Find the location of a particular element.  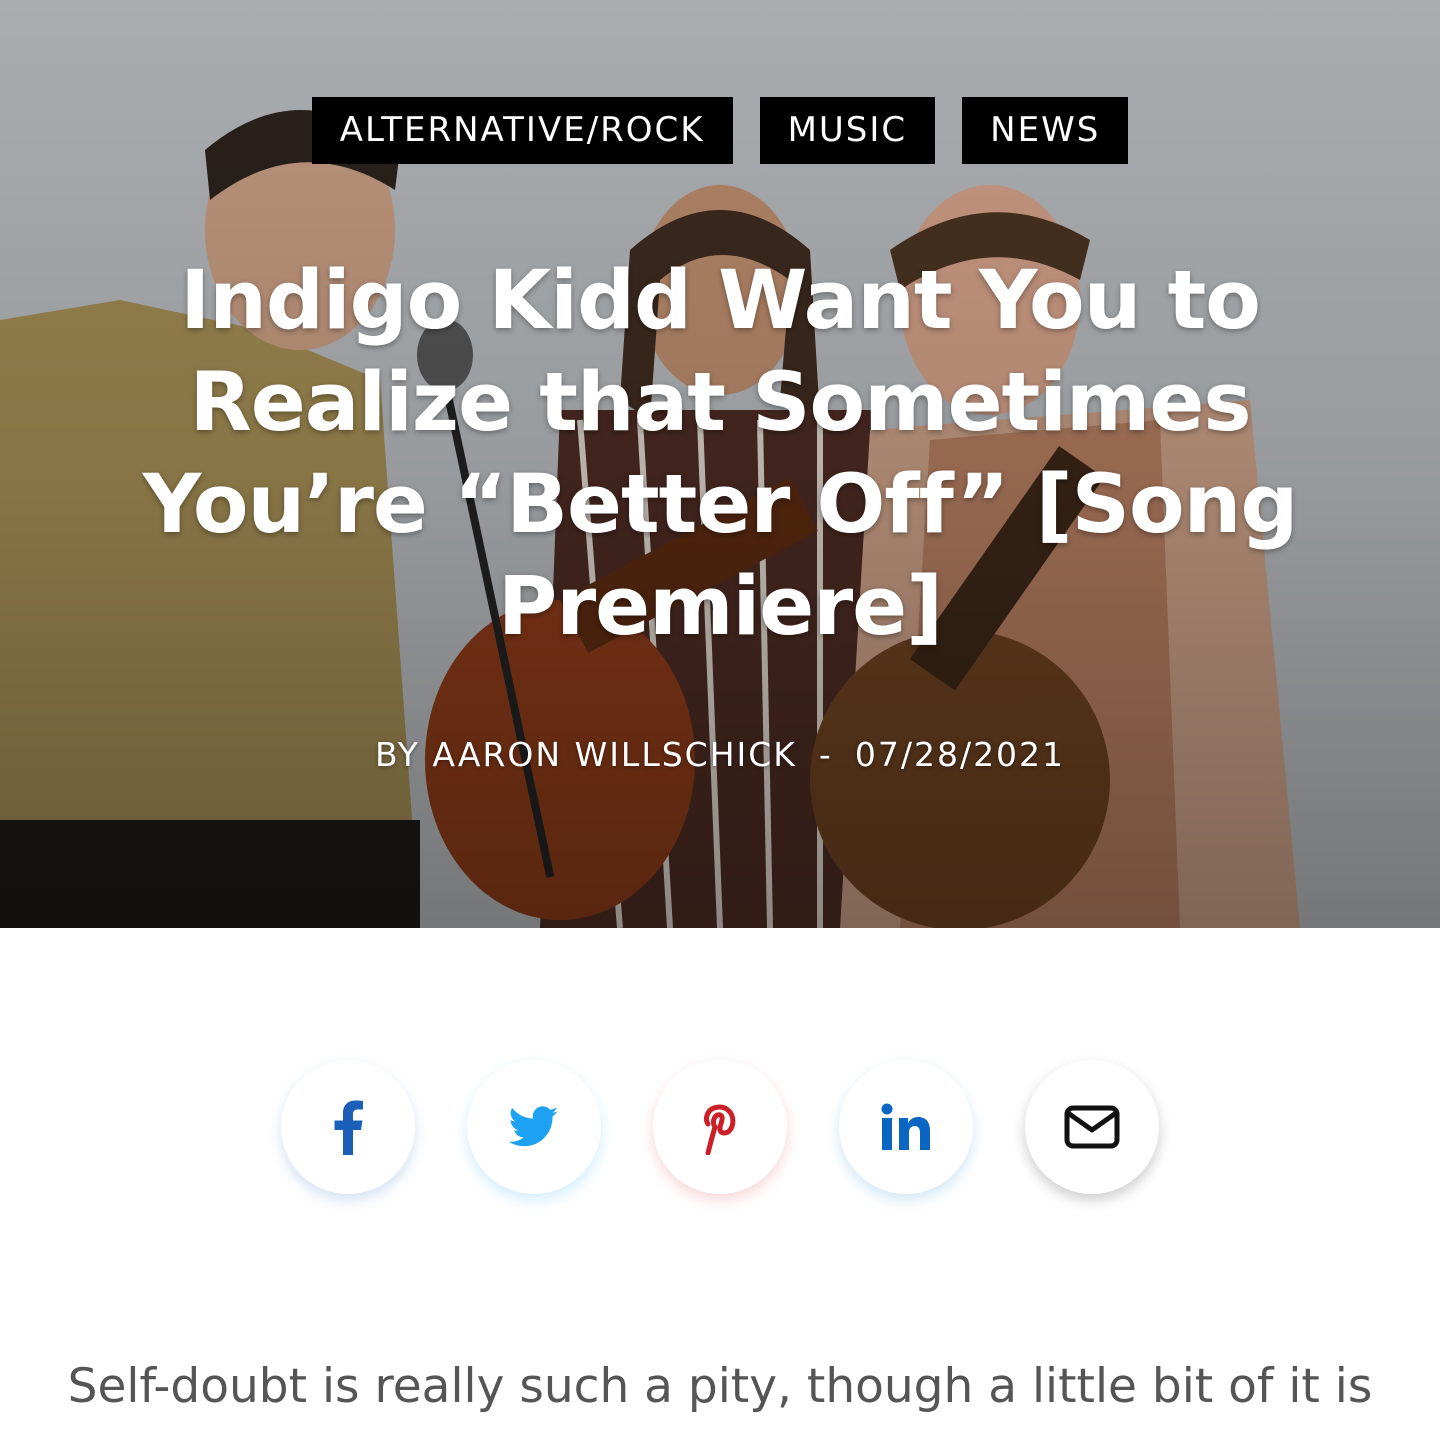

share-linkedin-button is located at coordinates (906, 1127).